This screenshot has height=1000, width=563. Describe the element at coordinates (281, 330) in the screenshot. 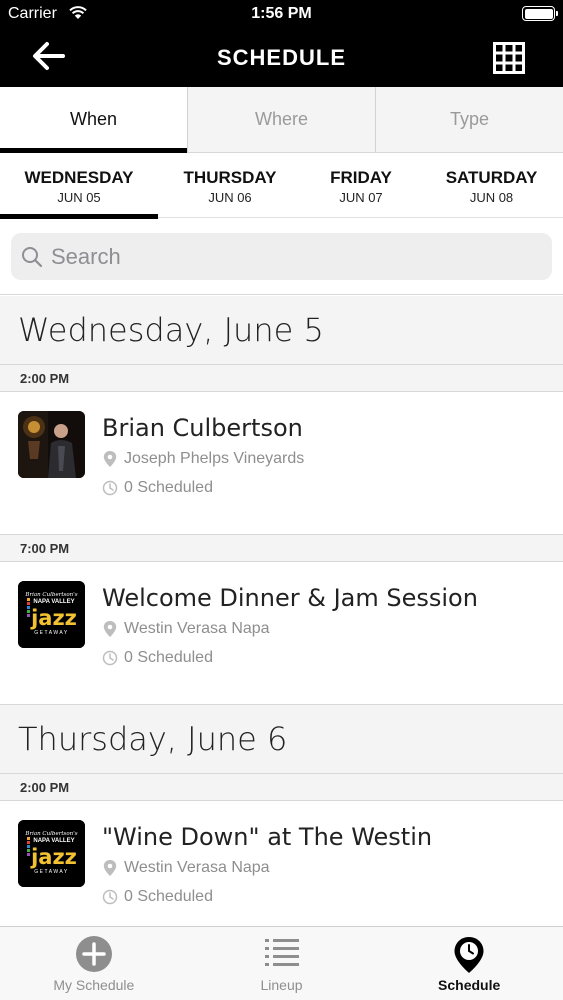

I see `day-section-header: Wednesday, June 5` at that location.